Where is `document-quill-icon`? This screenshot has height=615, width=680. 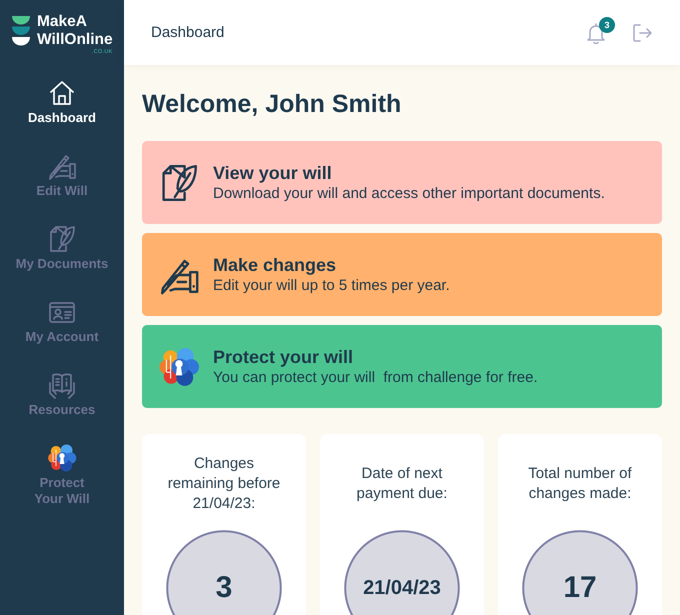
document-quill-icon is located at coordinates (62, 239).